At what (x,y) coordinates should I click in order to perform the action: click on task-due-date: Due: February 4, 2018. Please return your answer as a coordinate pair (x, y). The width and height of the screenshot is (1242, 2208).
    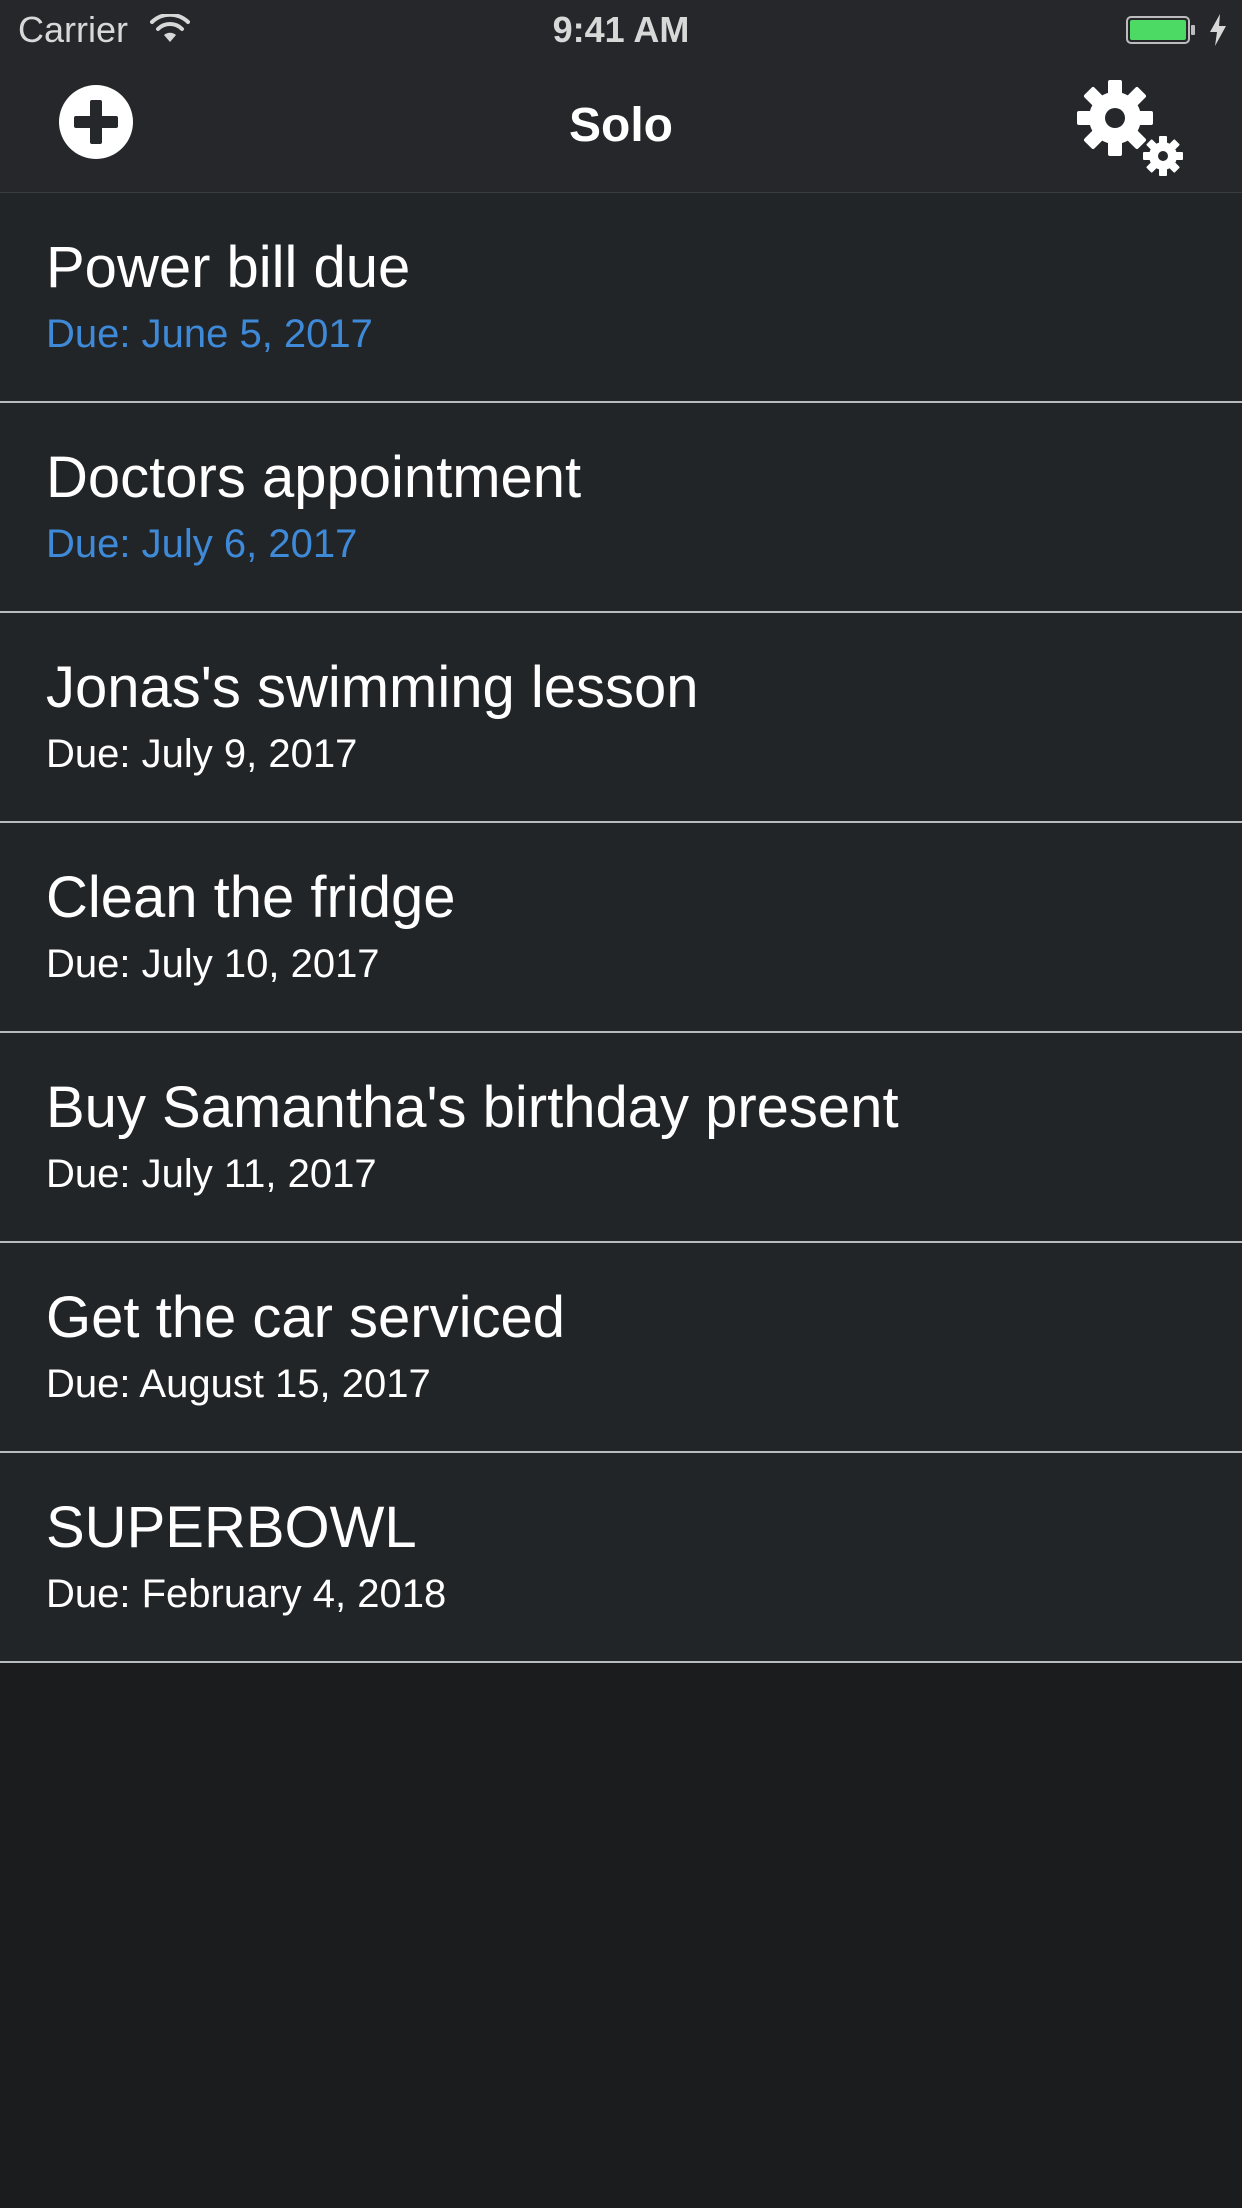
    Looking at the image, I should click on (246, 1594).